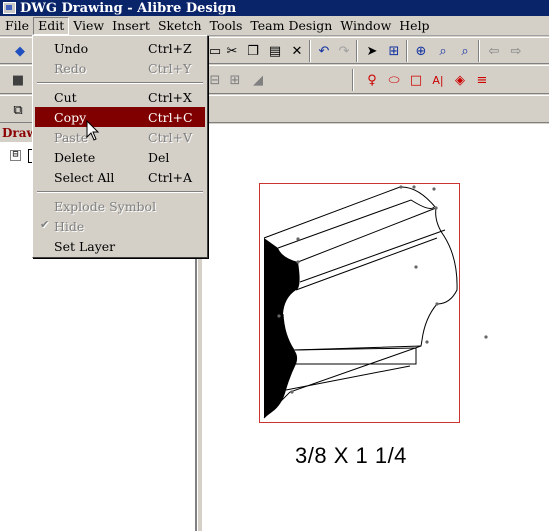  What do you see at coordinates (443, 51) in the screenshot?
I see `zoom-window-icon: ⌕` at bounding box center [443, 51].